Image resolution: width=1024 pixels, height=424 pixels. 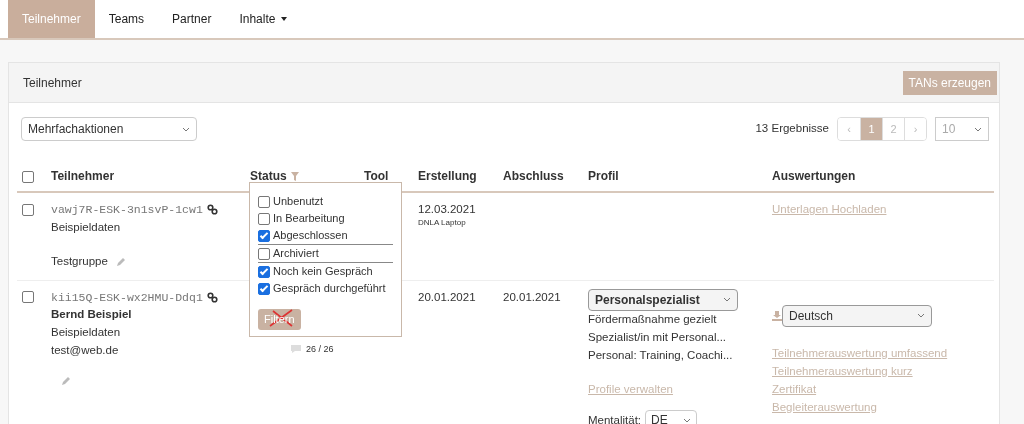 I want to click on evaluation-link: Zertifikat, so click(x=880, y=389).